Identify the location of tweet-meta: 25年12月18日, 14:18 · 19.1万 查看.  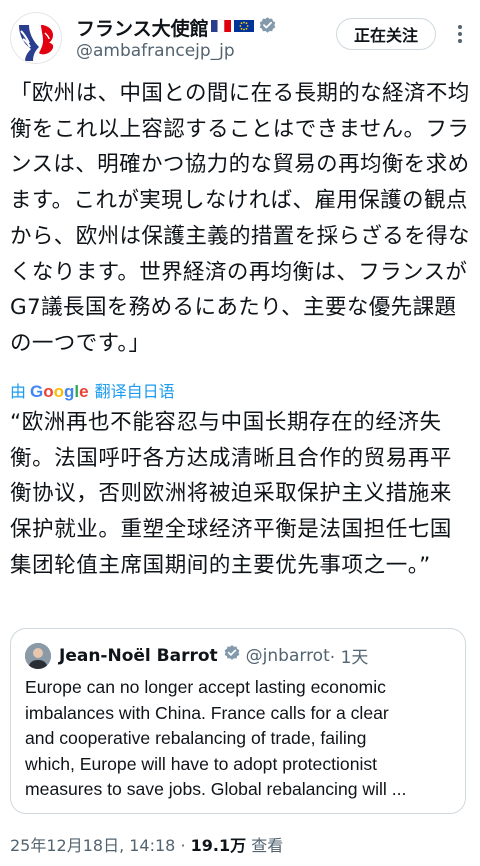
(146, 844).